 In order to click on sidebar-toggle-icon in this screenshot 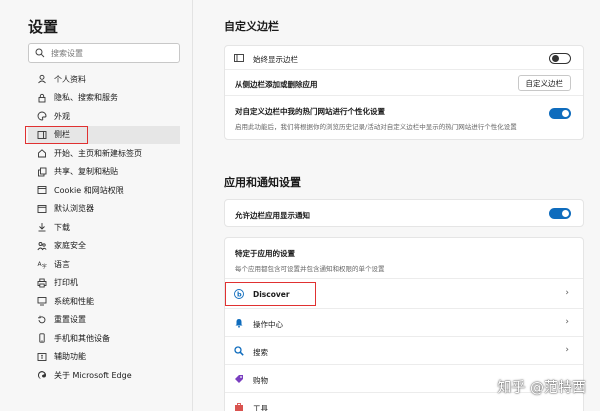, I will do `click(239, 58)`.